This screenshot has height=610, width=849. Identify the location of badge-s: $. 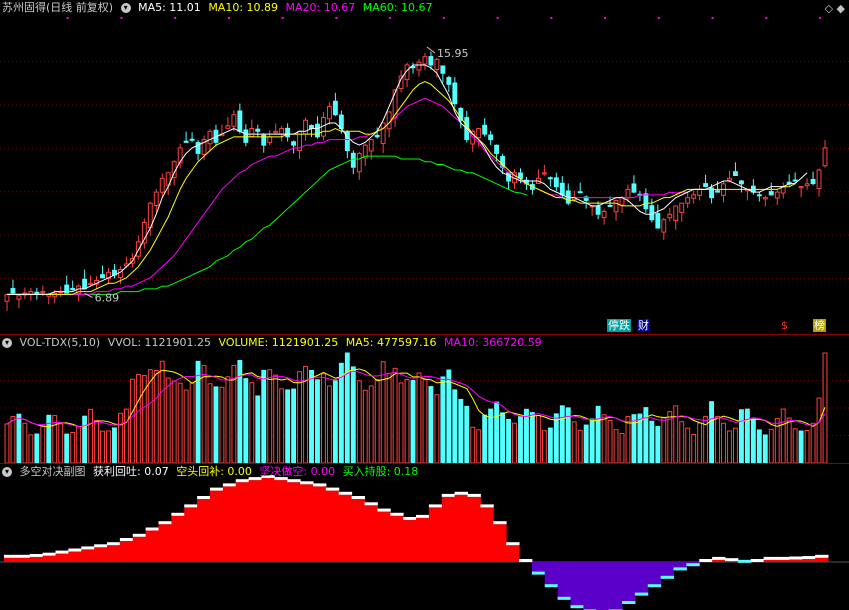
(784, 325).